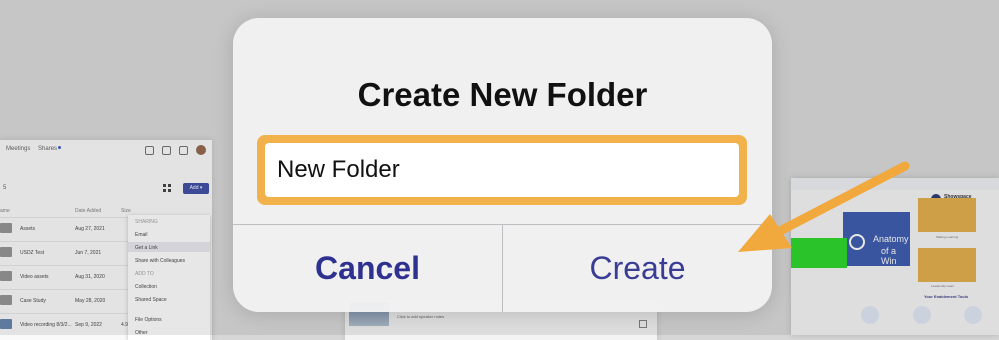 The width and height of the screenshot is (999, 340). Describe the element at coordinates (367, 268) in the screenshot. I see `cancel-button: Cancel` at that location.